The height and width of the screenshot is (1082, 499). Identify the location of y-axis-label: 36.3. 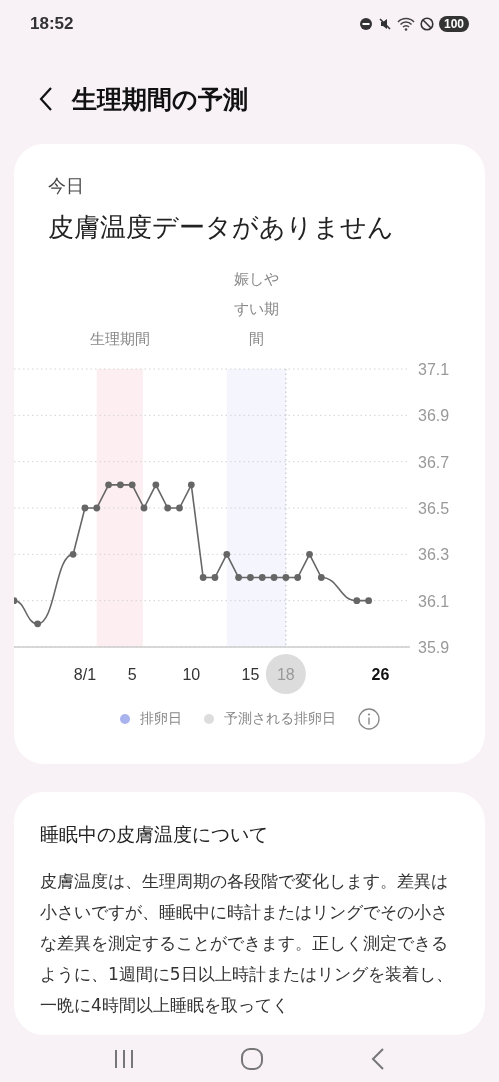
(434, 555).